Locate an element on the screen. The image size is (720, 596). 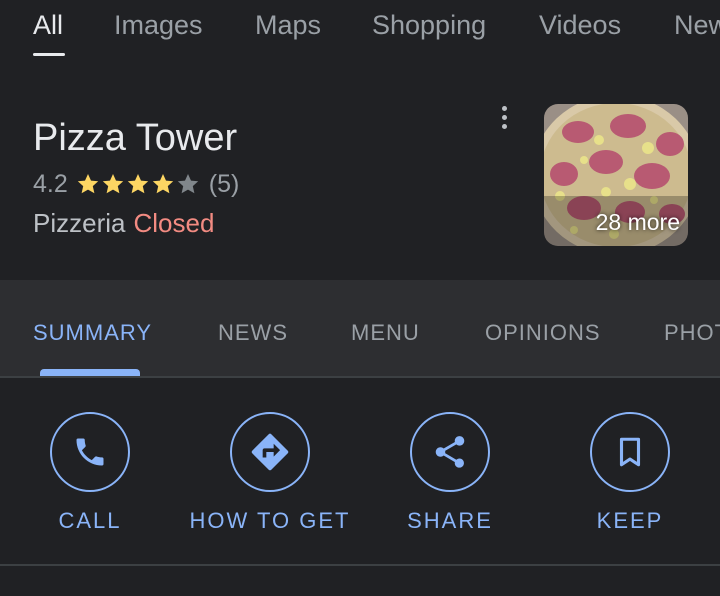
bookmark-icon is located at coordinates (630, 452).